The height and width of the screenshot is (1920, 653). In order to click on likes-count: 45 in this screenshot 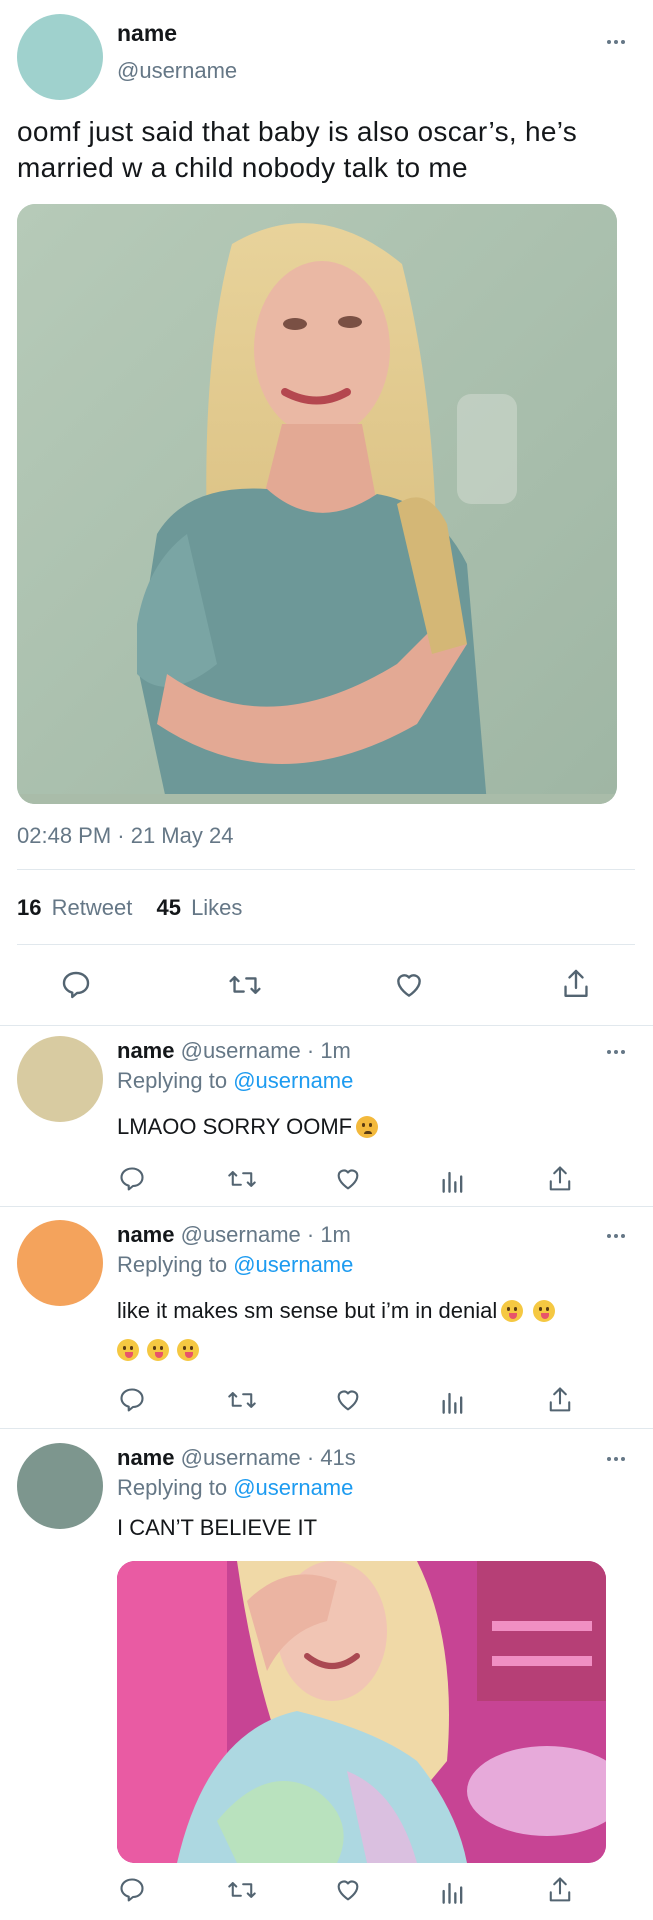, I will do `click(168, 907)`.